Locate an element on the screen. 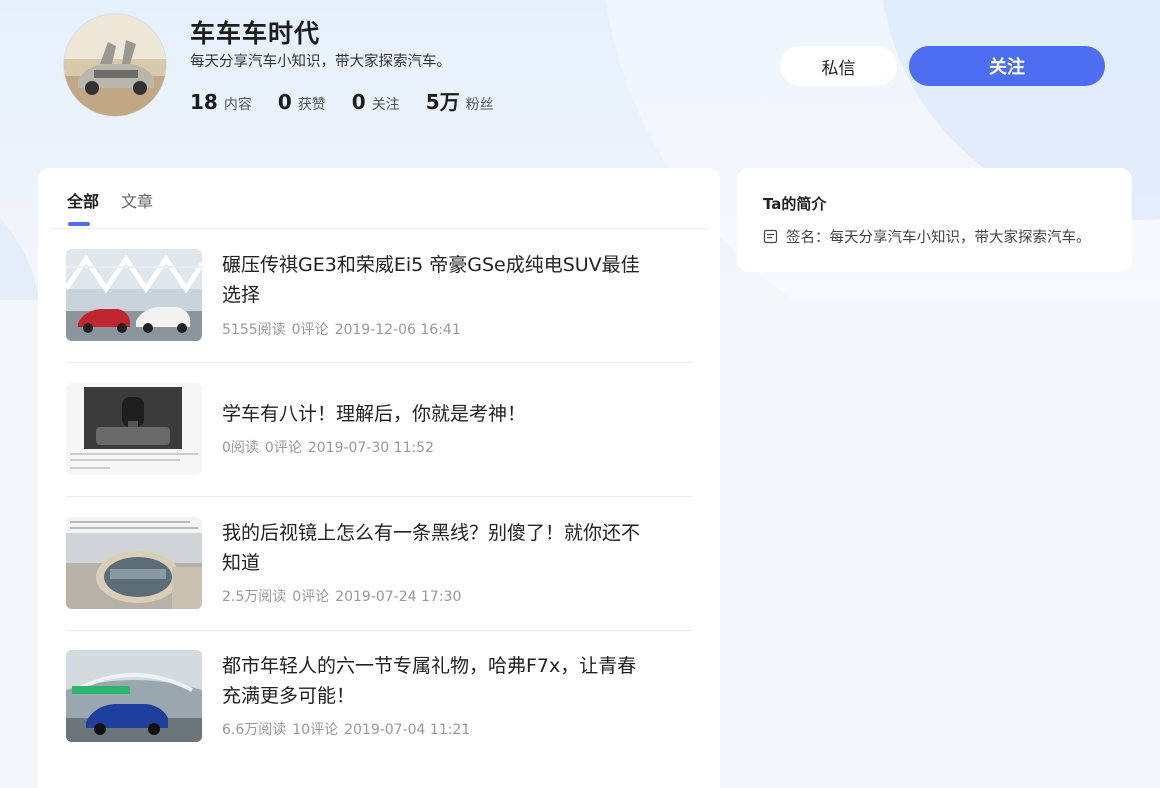 Image resolution: width=1160 pixels, height=788 pixels. message-button: 私信 is located at coordinates (838, 66).